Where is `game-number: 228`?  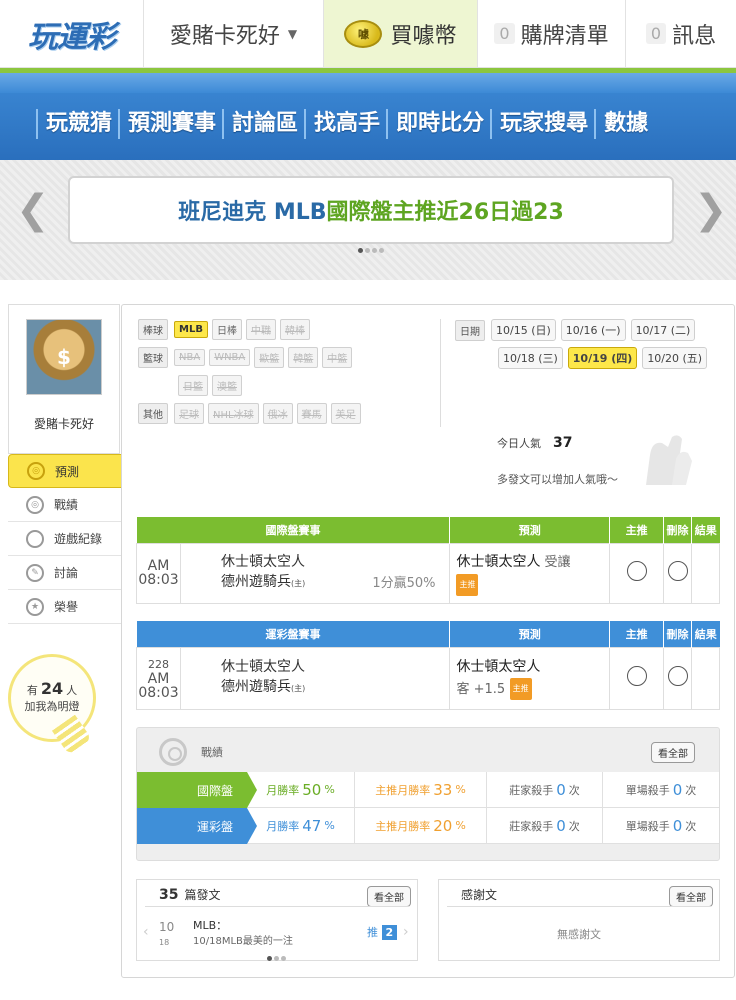
game-number: 228 is located at coordinates (158, 664).